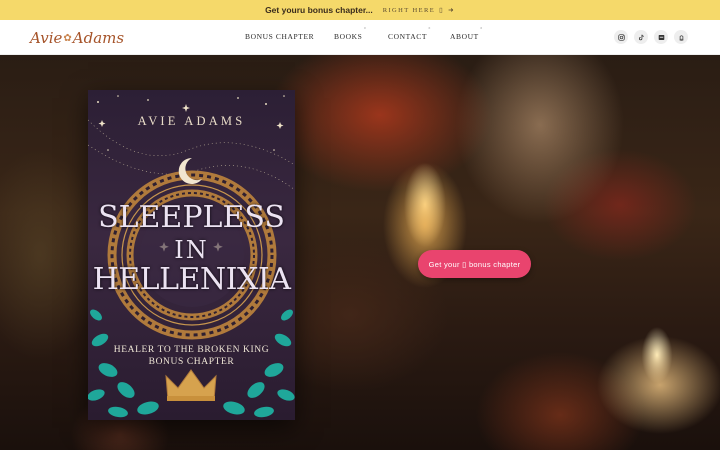 Image resolution: width=720 pixels, height=450 pixels. Describe the element at coordinates (191, 350) in the screenshot. I see `book-subtitle-line-1: HEALER TO THE BROKEN KING` at that location.